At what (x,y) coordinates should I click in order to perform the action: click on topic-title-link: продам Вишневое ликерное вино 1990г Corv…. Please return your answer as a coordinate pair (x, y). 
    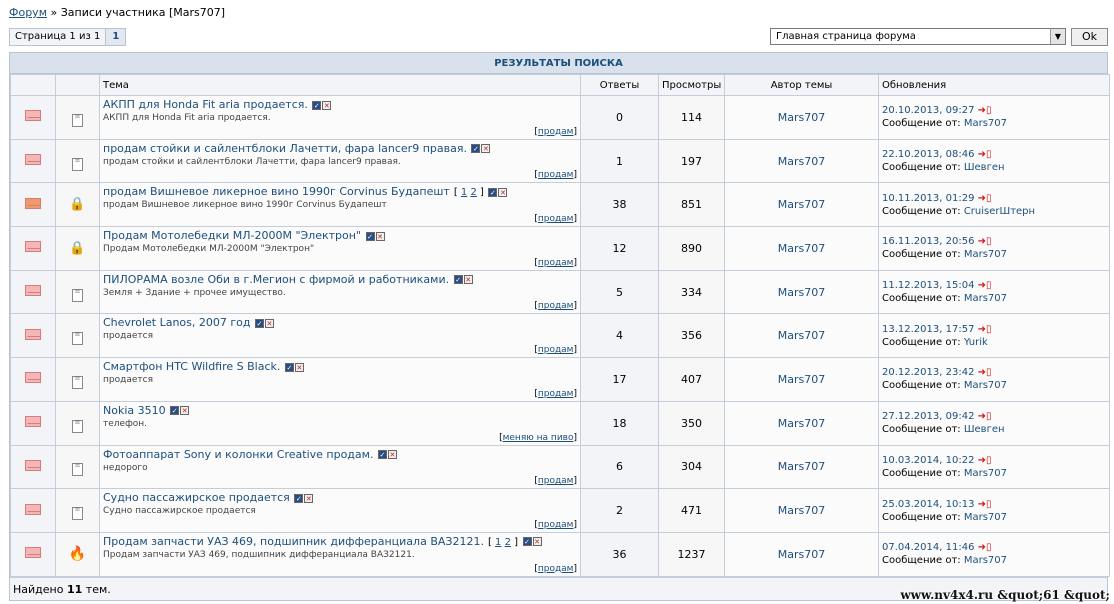
    Looking at the image, I should click on (276, 191).